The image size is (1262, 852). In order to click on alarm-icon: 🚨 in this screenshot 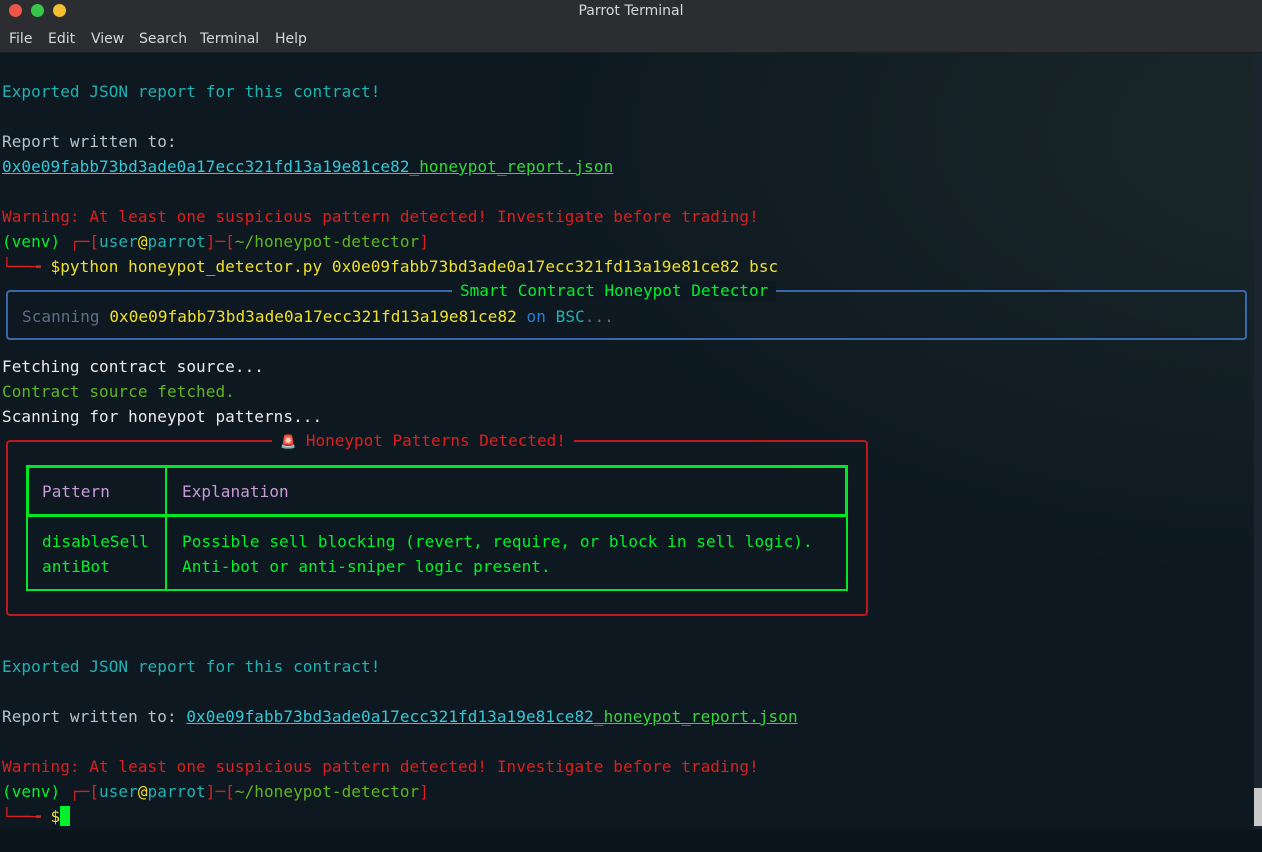, I will do `click(288, 442)`.